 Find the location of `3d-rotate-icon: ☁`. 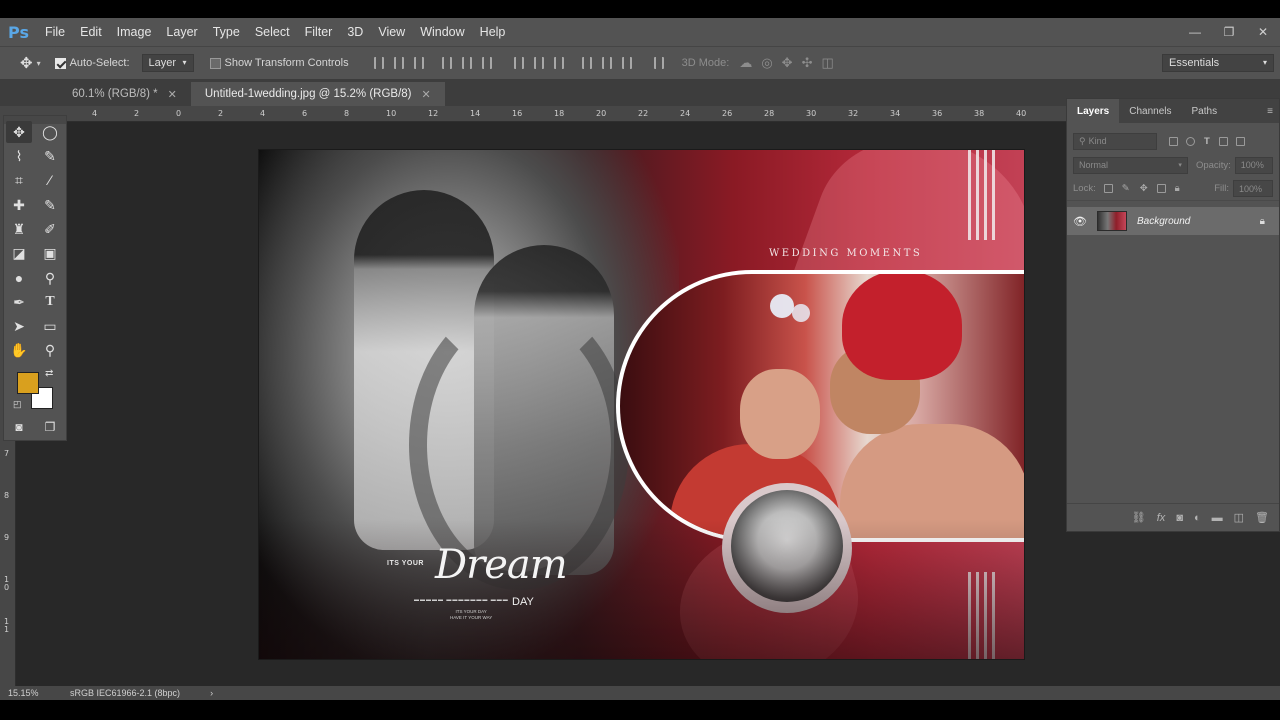

3d-rotate-icon: ☁ is located at coordinates (745, 63).